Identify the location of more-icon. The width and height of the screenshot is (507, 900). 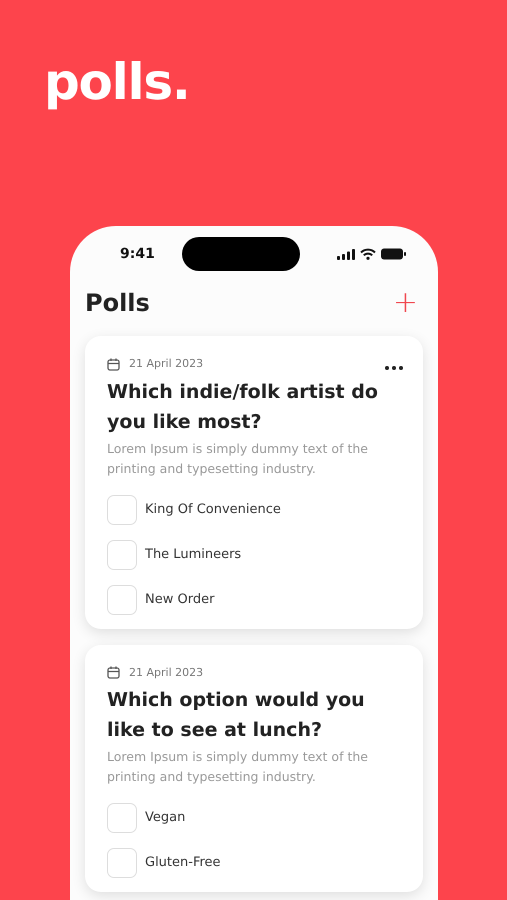
(394, 368).